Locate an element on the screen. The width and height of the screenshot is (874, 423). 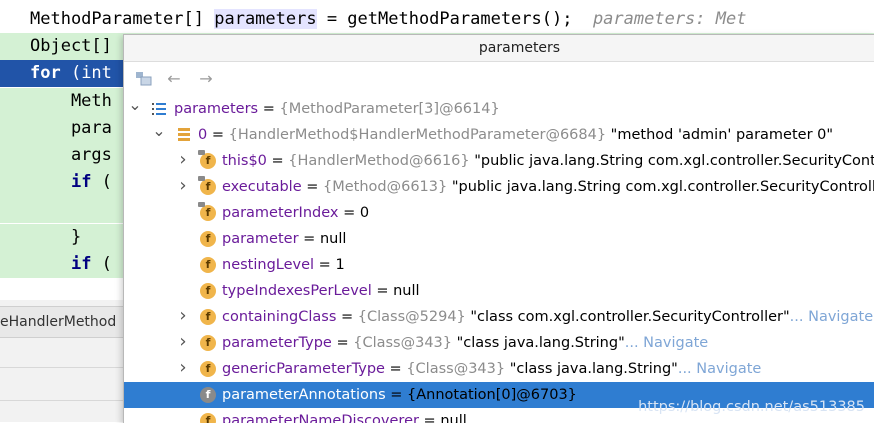
array-list-icon is located at coordinates (159, 109).